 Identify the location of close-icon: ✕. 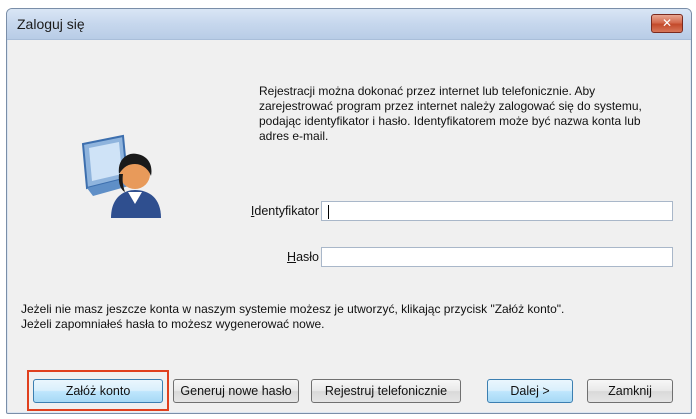
(667, 23).